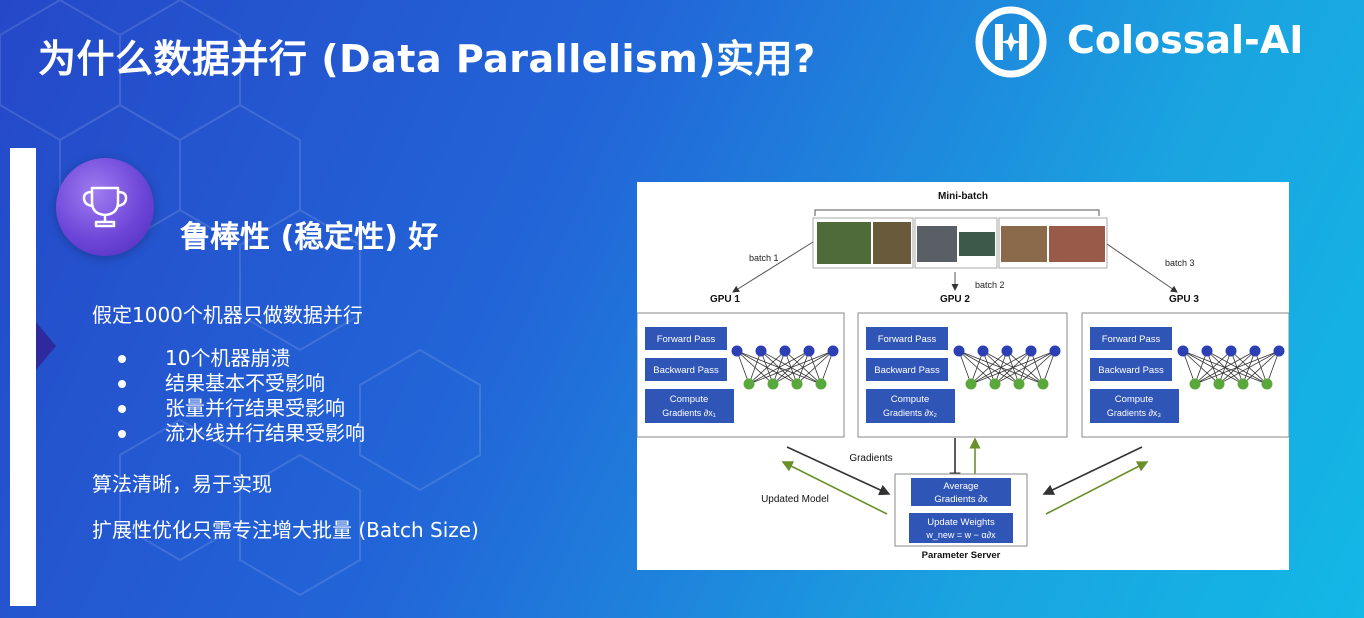 The height and width of the screenshot is (618, 1364). I want to click on update-formula-label: w_new = w − α∂x, so click(960, 535).